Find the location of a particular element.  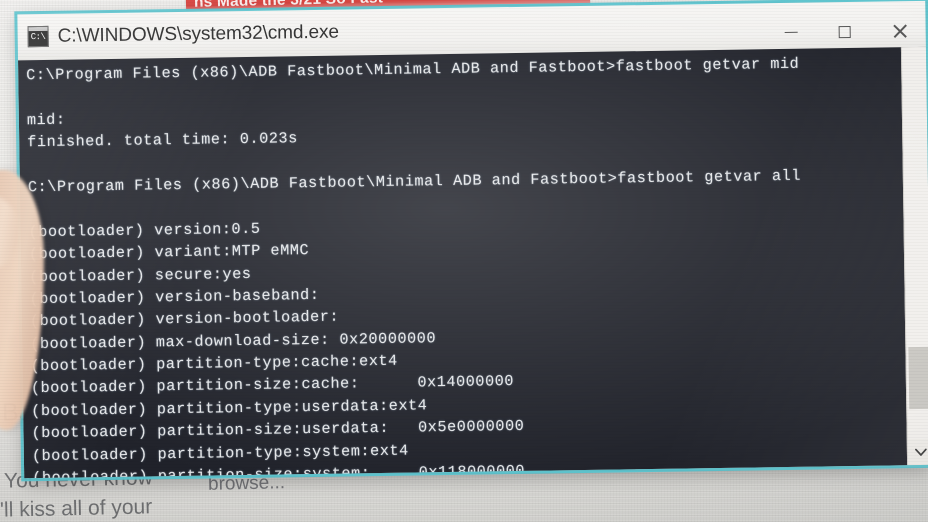

window-title: C:\WINDOWS\system32\cmd.exe is located at coordinates (198, 34).